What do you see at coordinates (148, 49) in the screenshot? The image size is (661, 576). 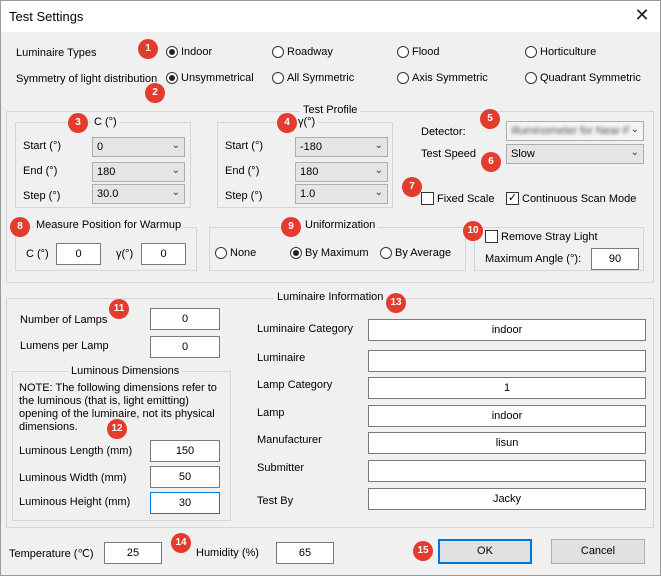 I see `annotation-badge: 1` at bounding box center [148, 49].